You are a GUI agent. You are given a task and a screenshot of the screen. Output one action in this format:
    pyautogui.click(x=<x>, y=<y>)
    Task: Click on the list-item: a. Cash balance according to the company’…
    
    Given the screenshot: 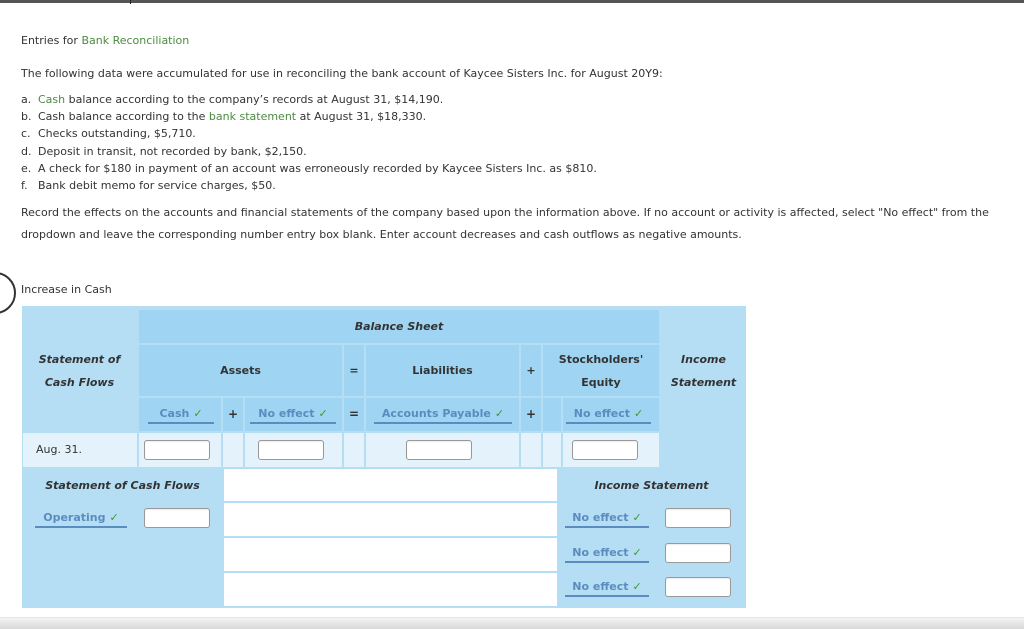 What is the action you would take?
    pyautogui.click(x=232, y=99)
    